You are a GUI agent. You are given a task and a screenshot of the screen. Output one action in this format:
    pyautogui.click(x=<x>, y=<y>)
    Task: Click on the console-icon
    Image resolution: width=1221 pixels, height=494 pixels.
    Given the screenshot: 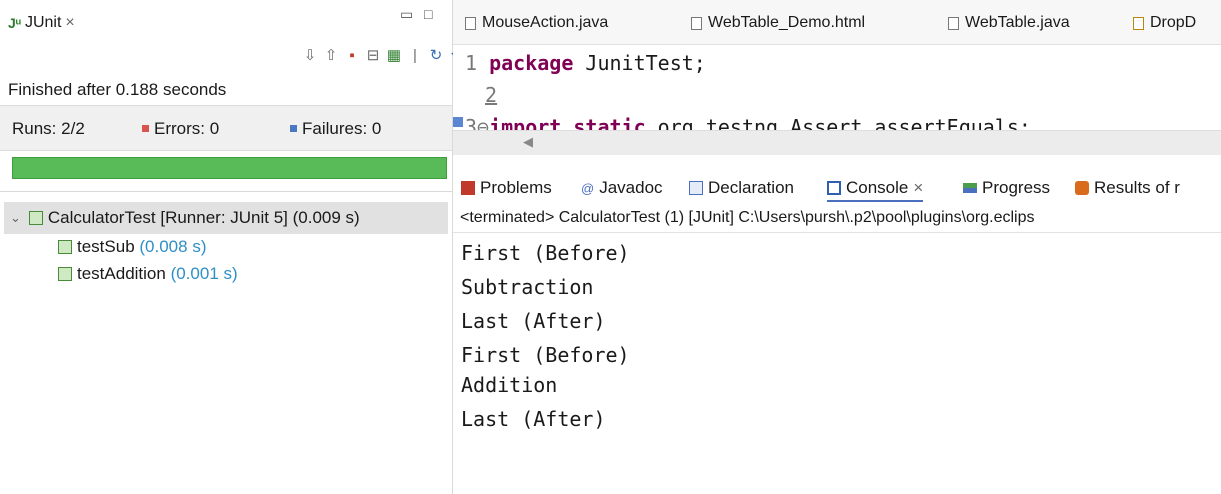 What is the action you would take?
    pyautogui.click(x=834, y=188)
    